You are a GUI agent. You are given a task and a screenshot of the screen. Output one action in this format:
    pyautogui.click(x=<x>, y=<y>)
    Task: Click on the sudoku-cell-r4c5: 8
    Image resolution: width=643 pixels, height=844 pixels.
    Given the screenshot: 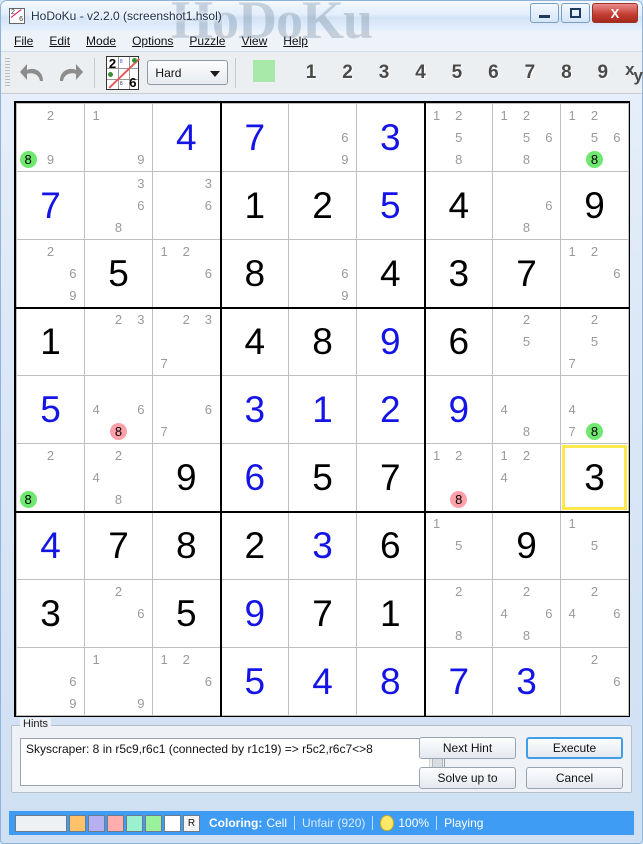 What is the action you would take?
    pyautogui.click(x=322, y=341)
    